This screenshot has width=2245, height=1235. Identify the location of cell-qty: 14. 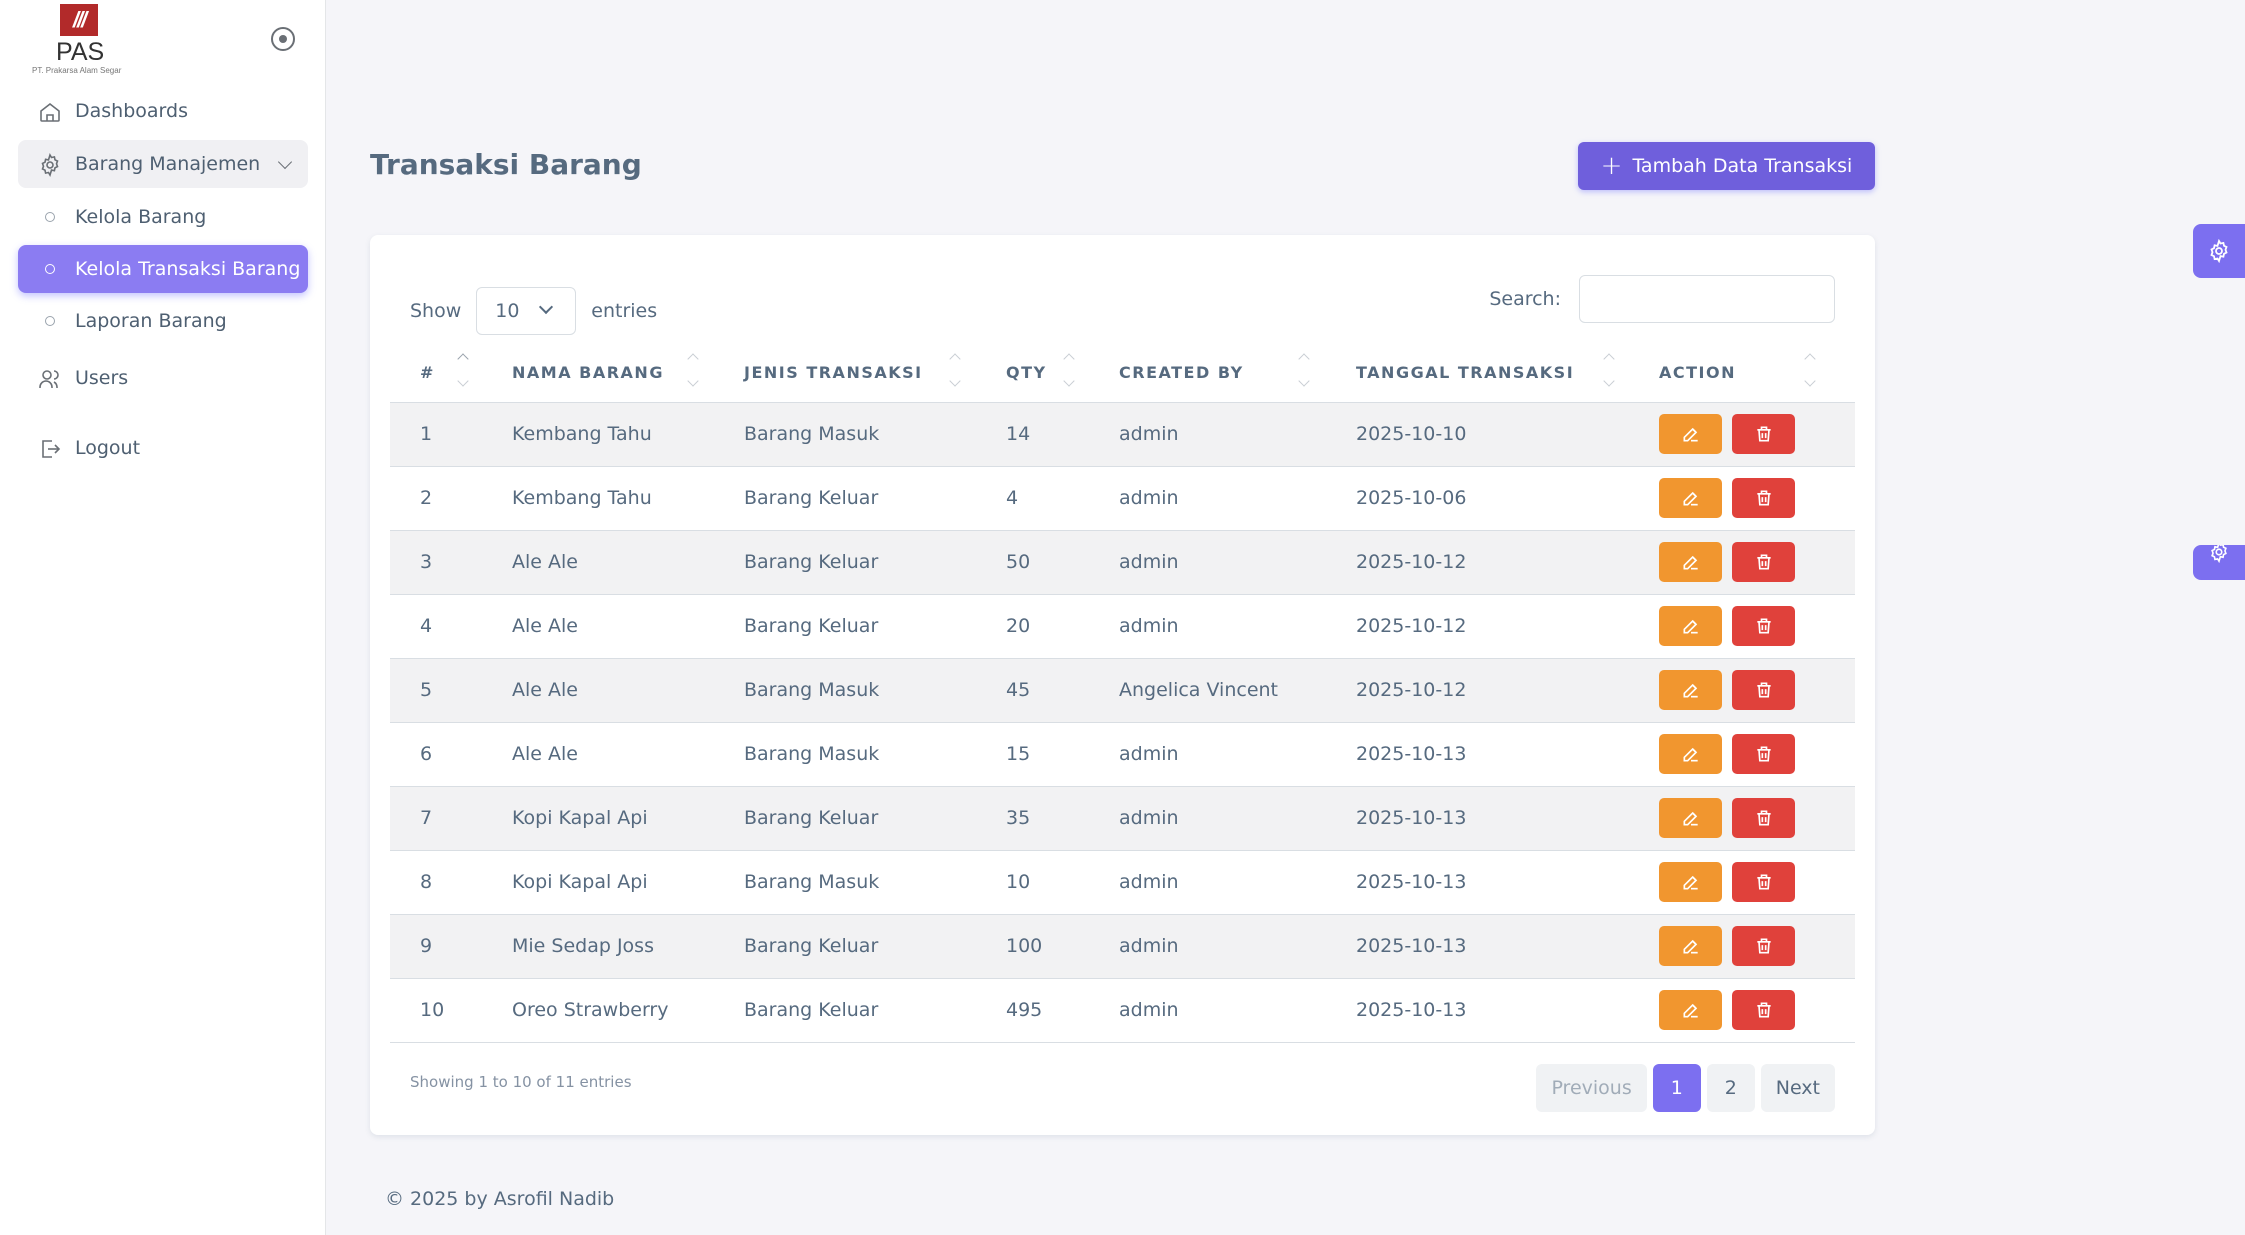
(1032, 434).